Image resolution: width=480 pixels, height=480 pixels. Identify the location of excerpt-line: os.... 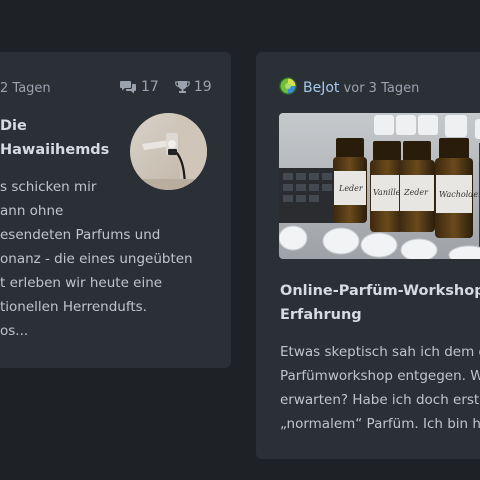
(14, 331).